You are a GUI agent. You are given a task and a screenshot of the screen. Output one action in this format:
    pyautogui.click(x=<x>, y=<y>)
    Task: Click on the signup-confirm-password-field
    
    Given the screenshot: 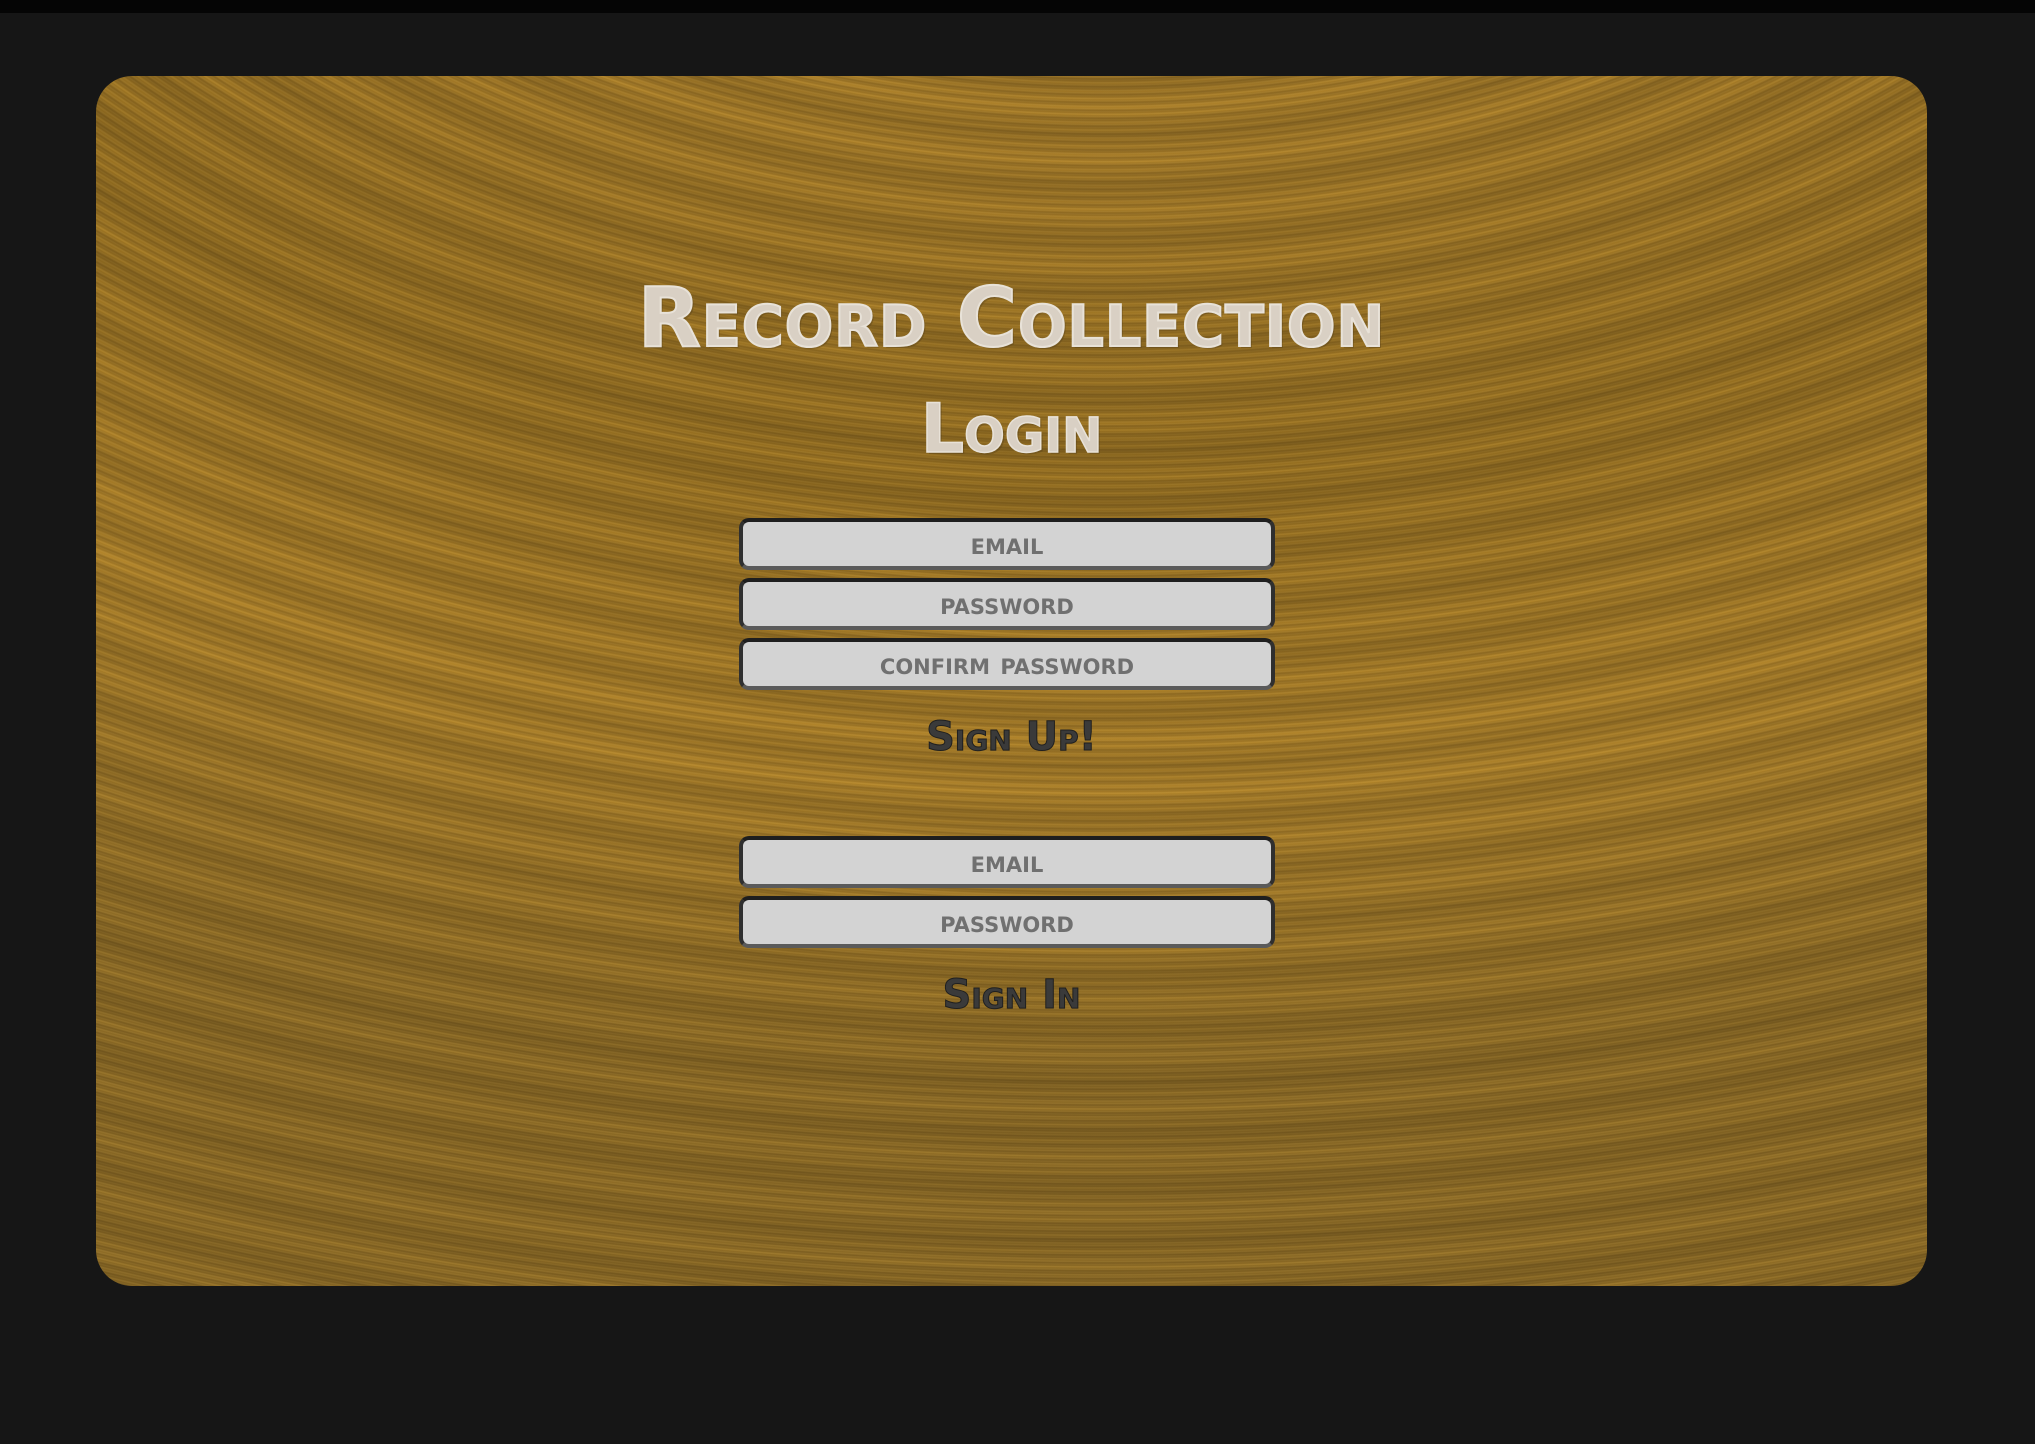 What is the action you would take?
    pyautogui.click(x=1007, y=664)
    